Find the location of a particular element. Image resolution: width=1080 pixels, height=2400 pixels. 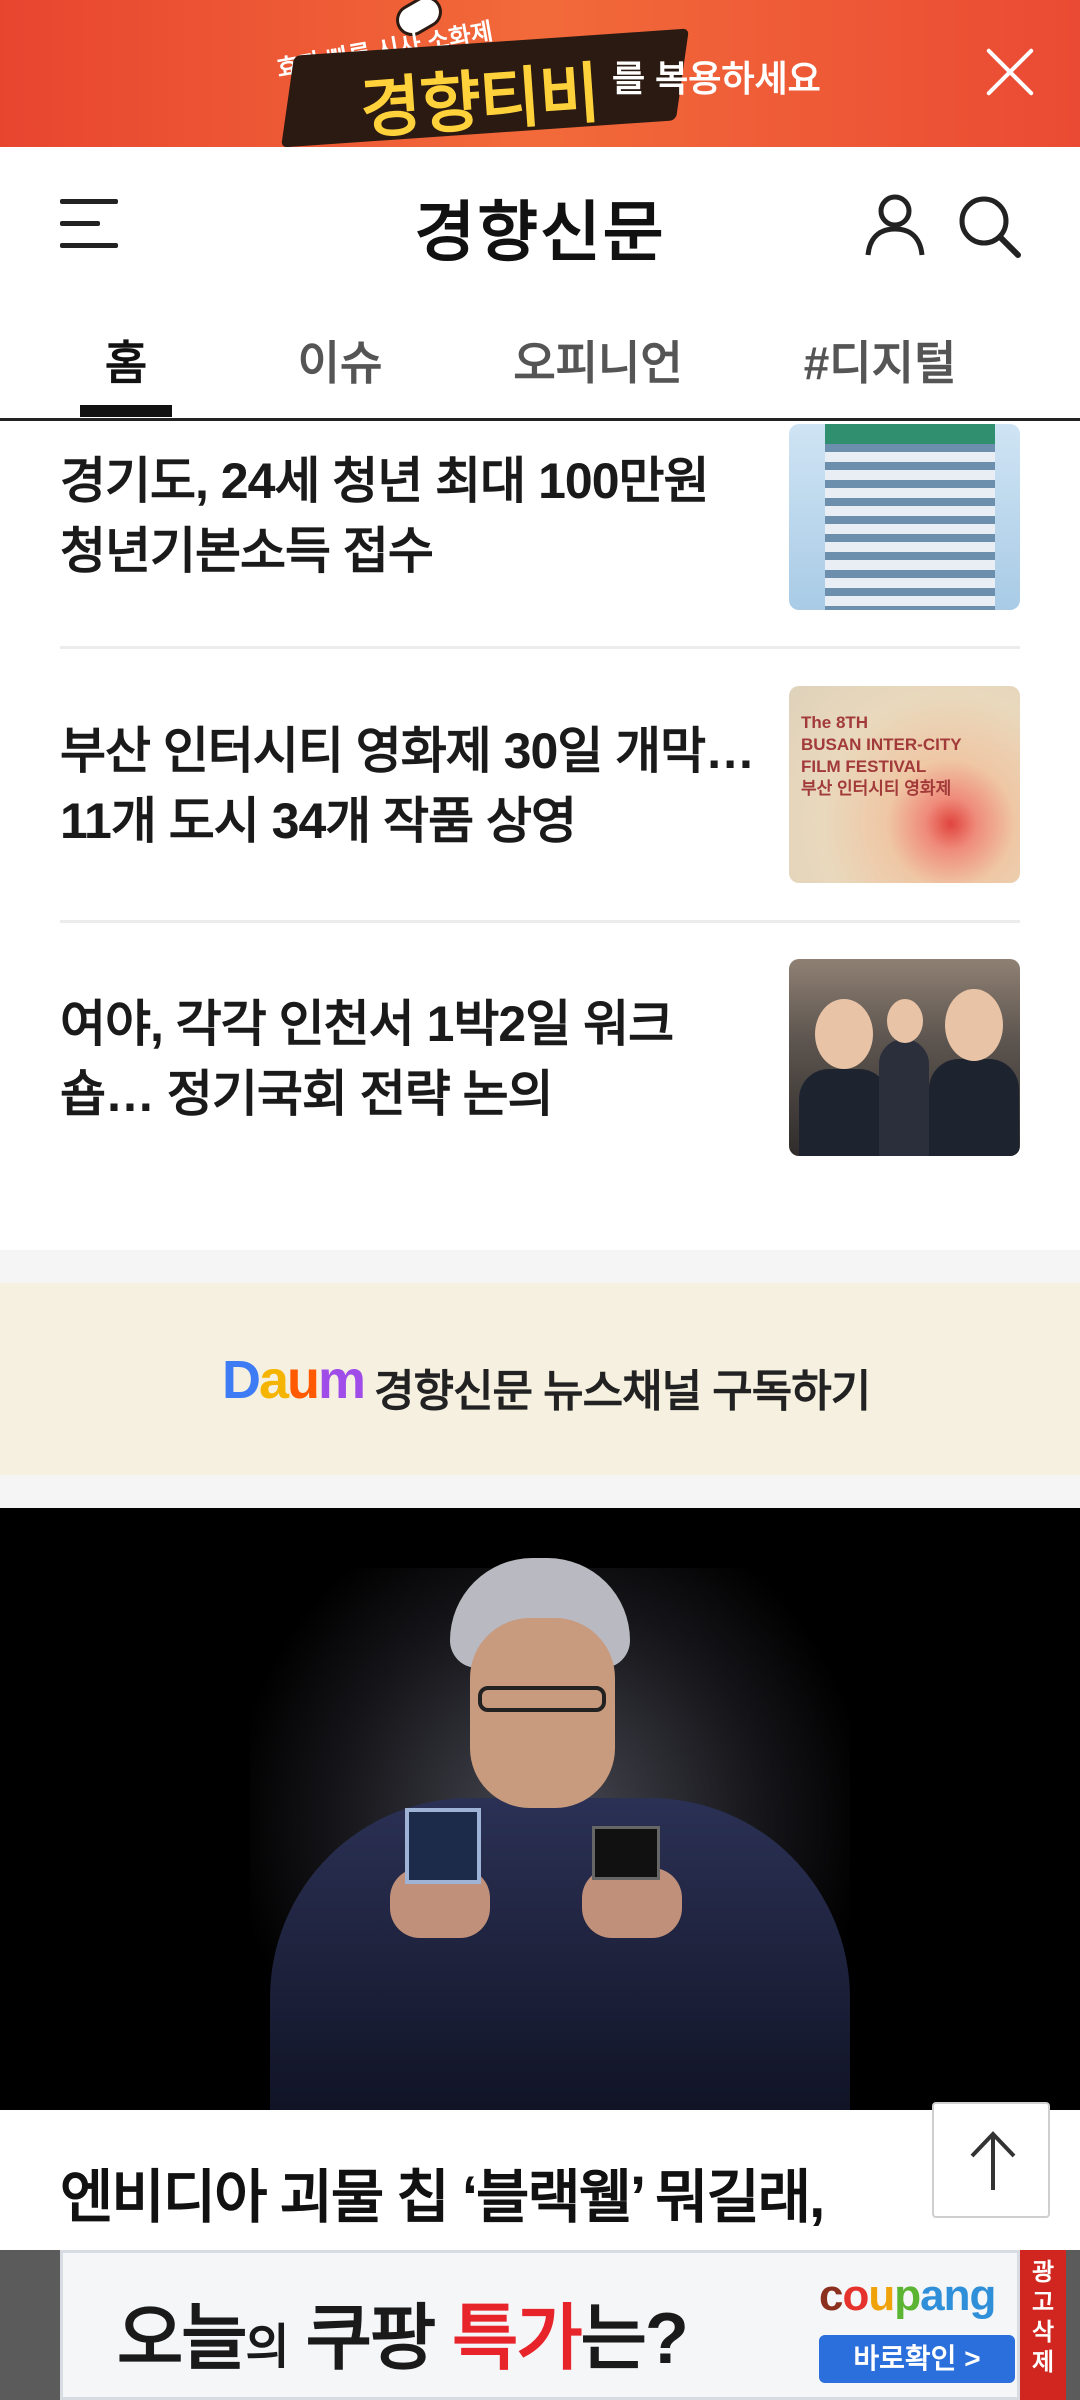

top-ad-banner: 효과 빠른 시사 소화제 경향티비 를 복용하세요 is located at coordinates (540, 73).